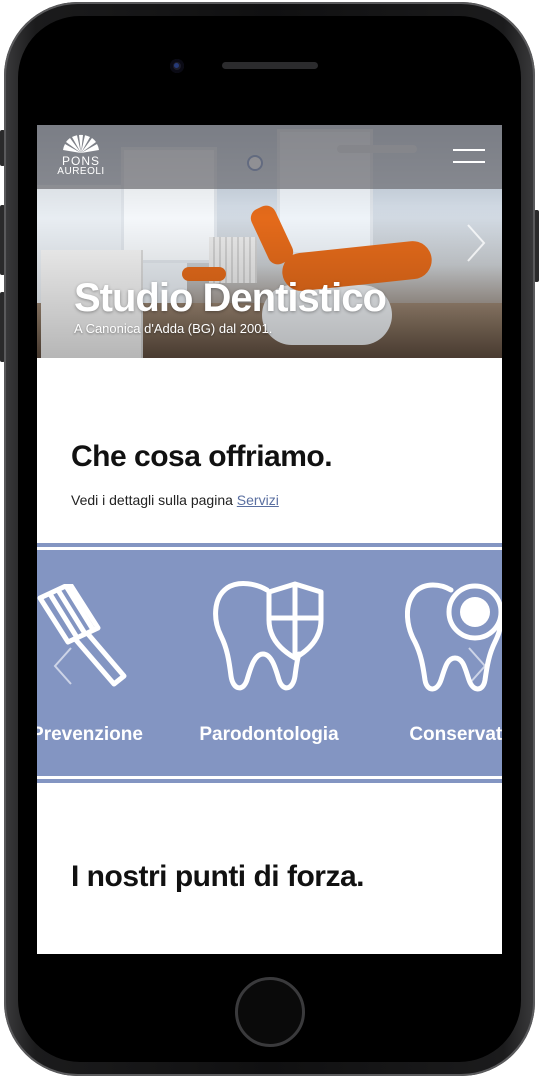 The image size is (539, 1080). What do you see at coordinates (270, 1012) in the screenshot?
I see `home-button` at bounding box center [270, 1012].